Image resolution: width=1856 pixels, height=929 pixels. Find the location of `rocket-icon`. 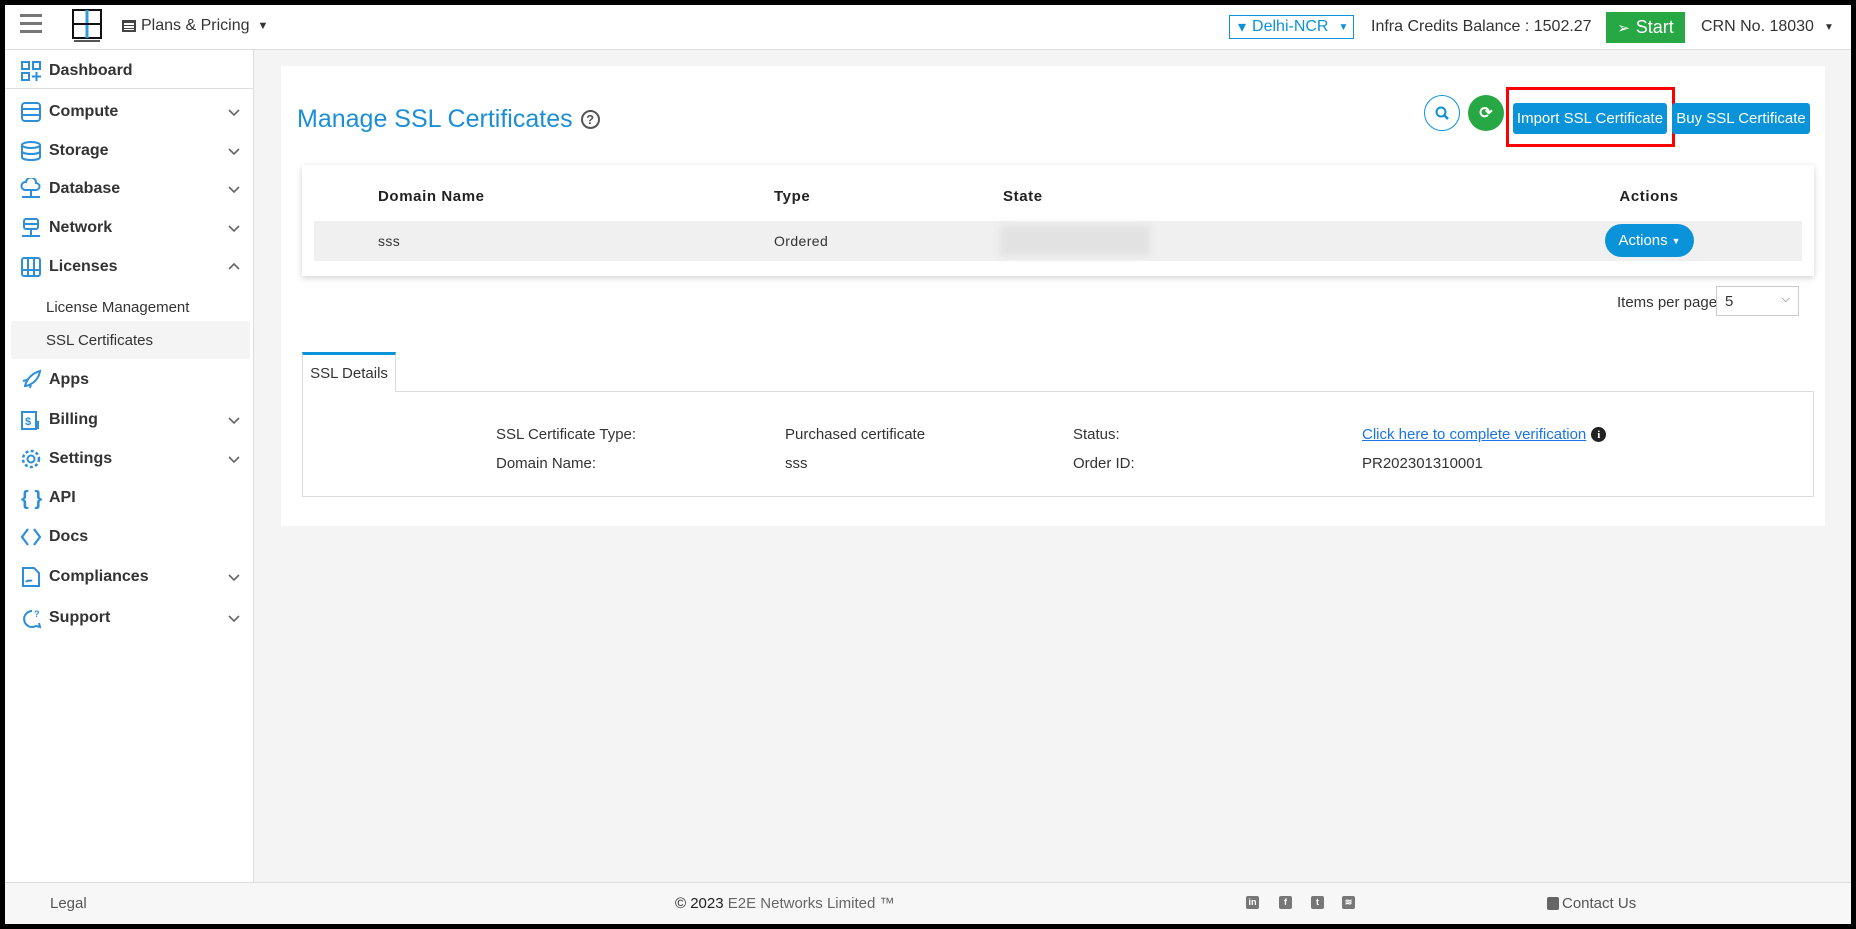

rocket-icon is located at coordinates (32, 379).